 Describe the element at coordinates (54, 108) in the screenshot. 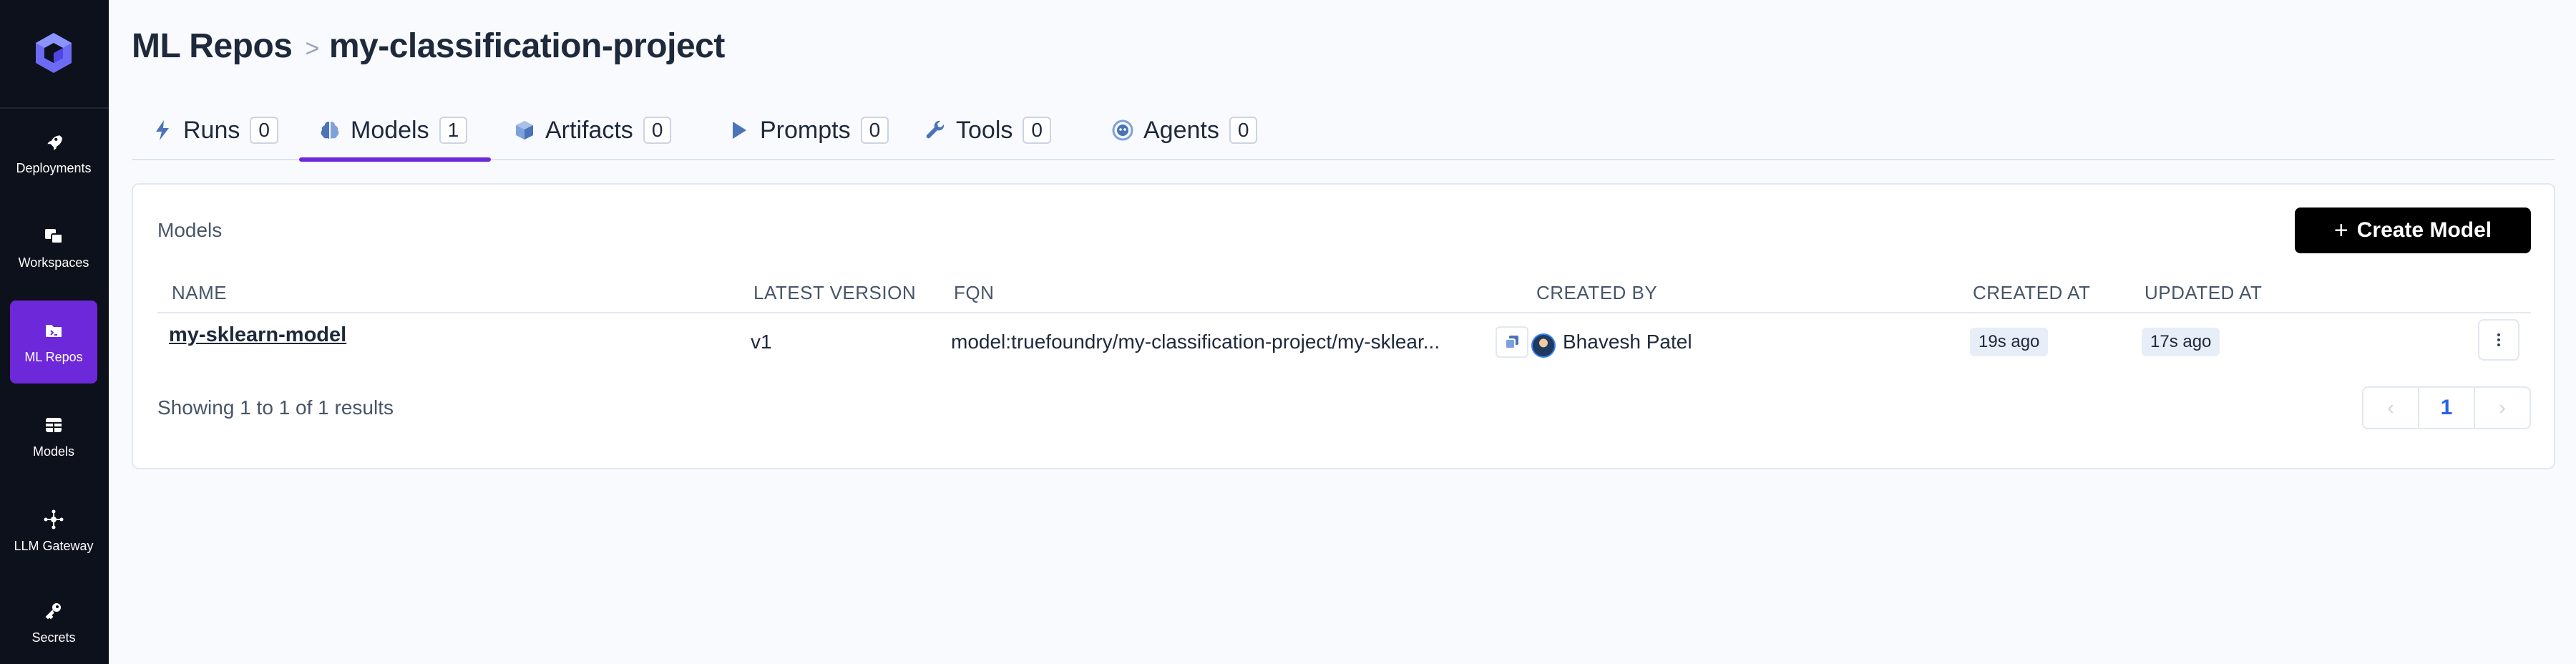

I see `sidebar-divider` at that location.